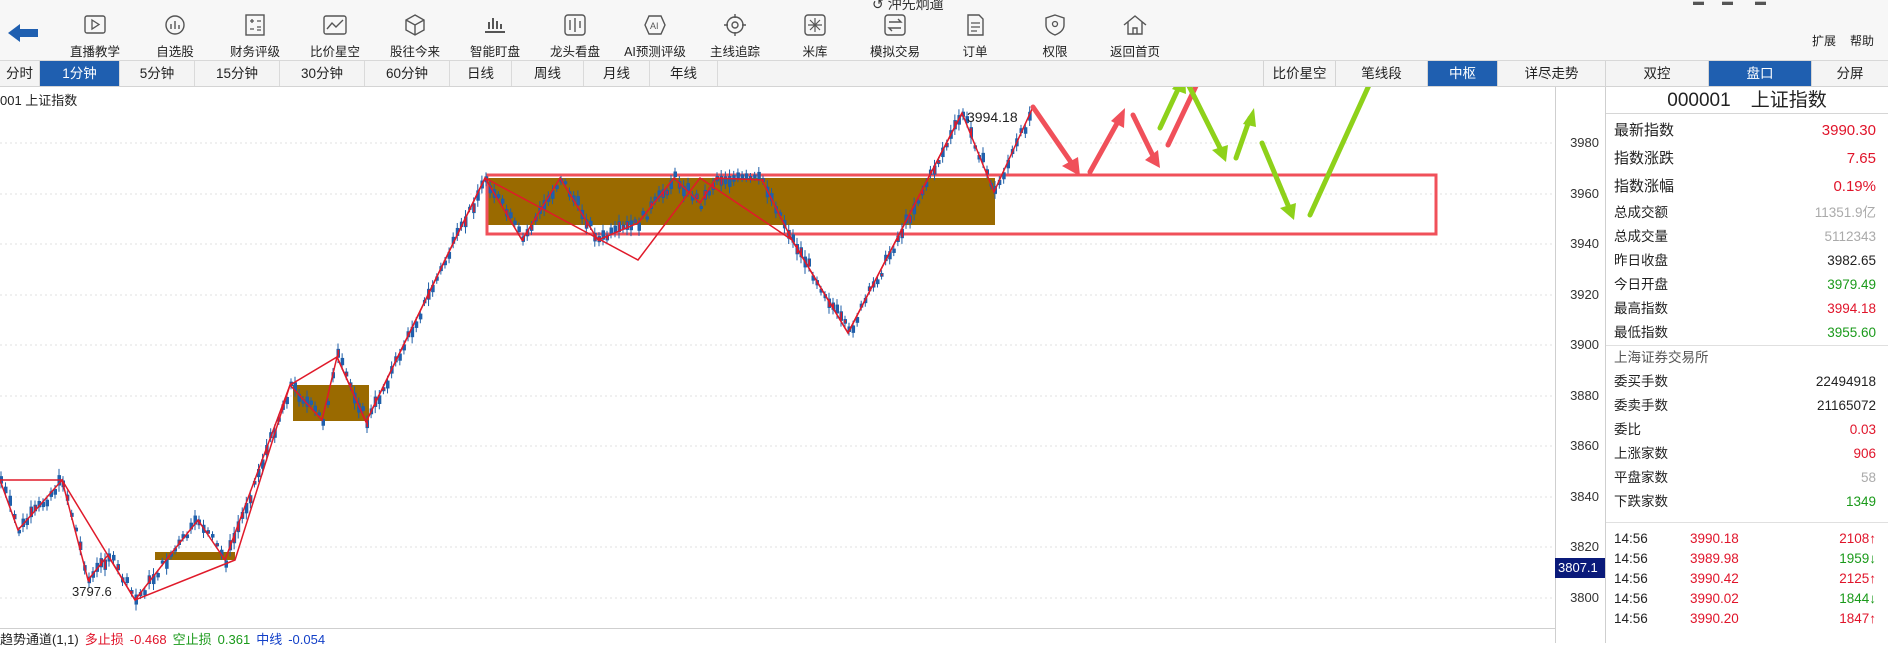 The image size is (1888, 648). What do you see at coordinates (574, 52) in the screenshot?
I see `toolbar-label: 龙头看盘` at bounding box center [574, 52].